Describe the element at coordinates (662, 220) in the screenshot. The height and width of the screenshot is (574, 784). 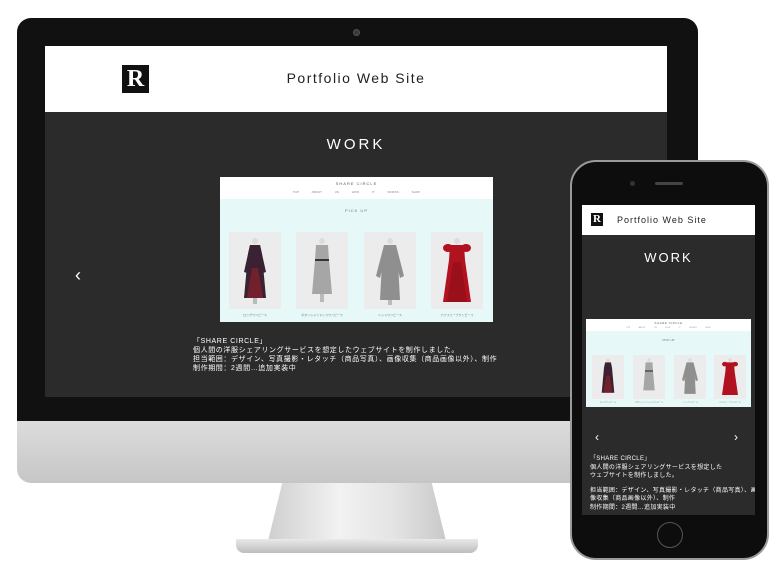
I see `mobile-site-title: Portfolio Web Site` at that location.